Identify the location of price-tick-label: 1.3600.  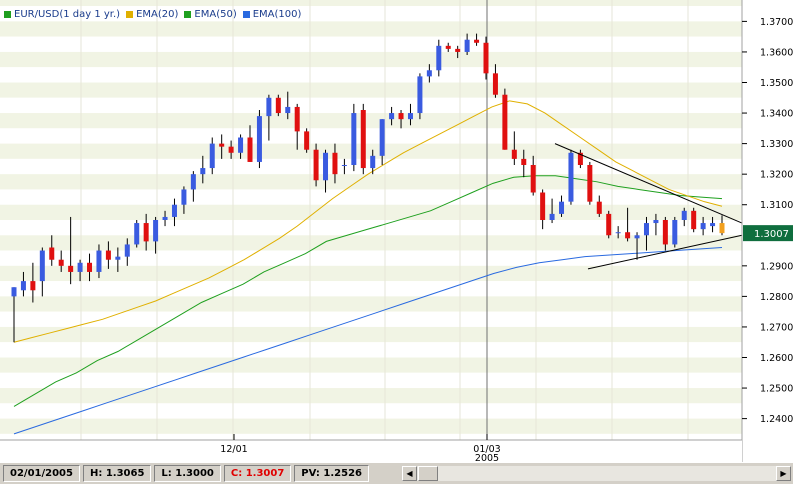
(776, 52).